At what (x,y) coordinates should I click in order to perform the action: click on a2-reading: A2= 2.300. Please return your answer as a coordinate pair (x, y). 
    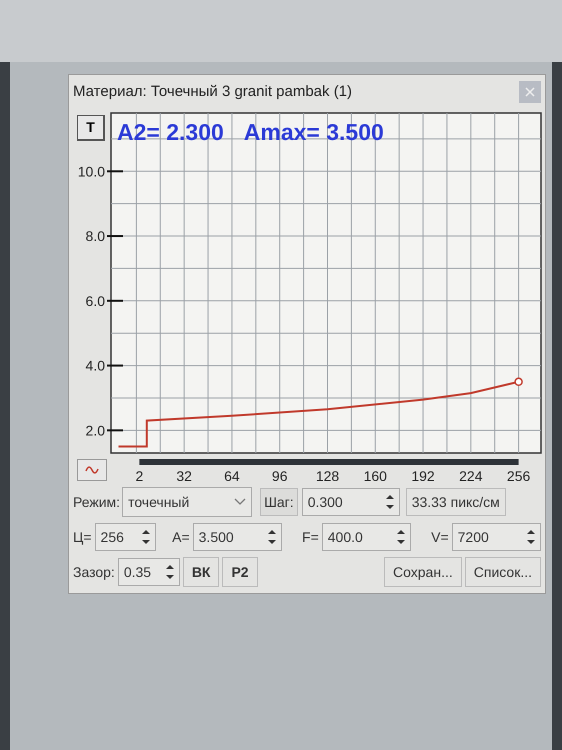
    Looking at the image, I should click on (170, 132).